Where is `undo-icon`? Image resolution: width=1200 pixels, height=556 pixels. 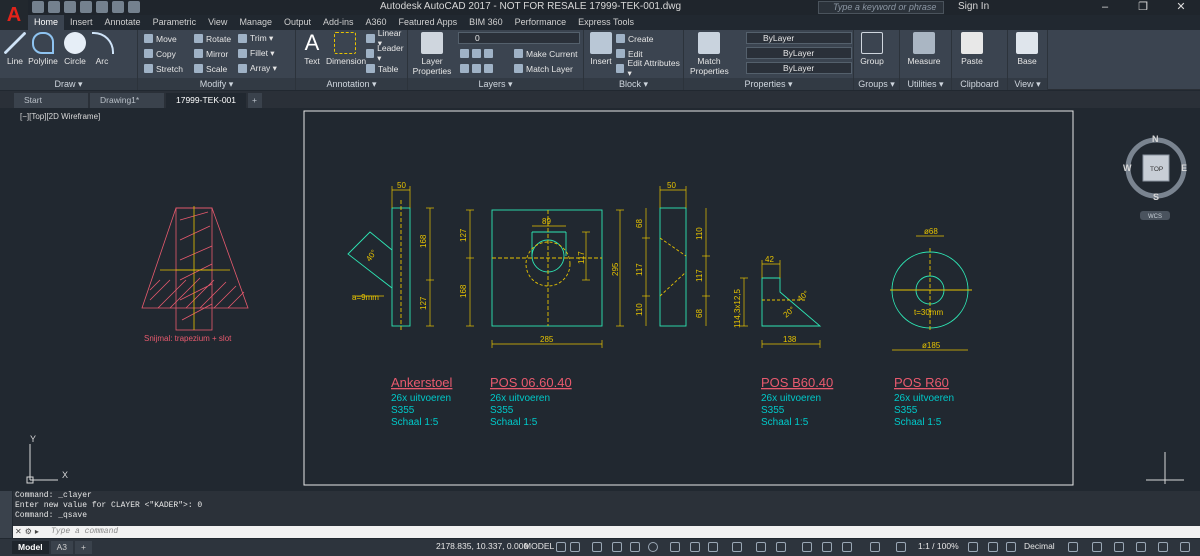
undo-icon is located at coordinates (118, 7).